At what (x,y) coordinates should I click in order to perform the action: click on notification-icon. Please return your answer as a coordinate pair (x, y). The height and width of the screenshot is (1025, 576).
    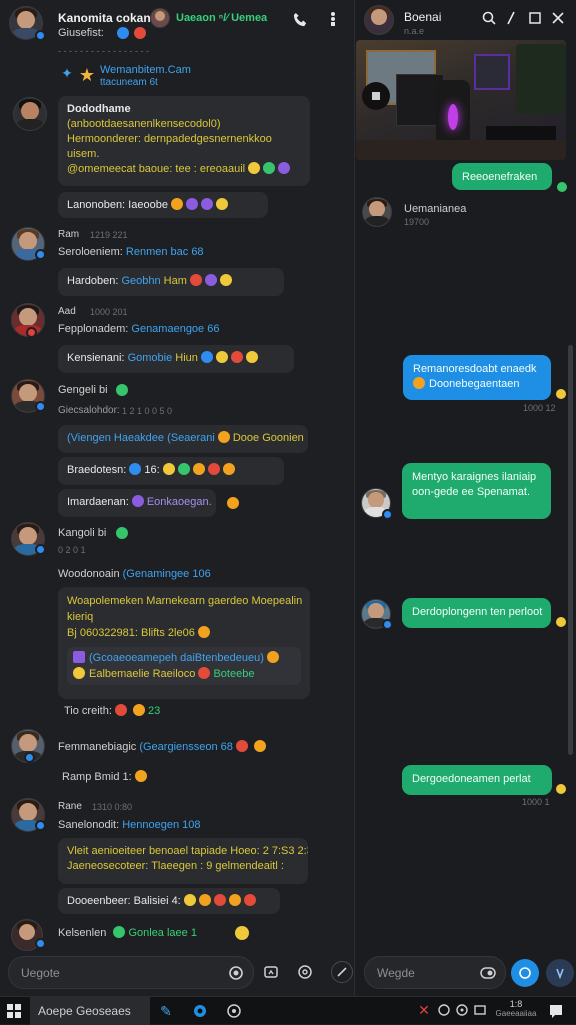
    Looking at the image, I should click on (556, 1011).